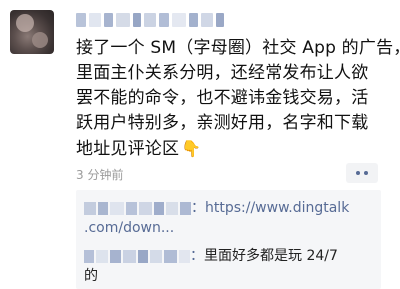 Image resolution: width=400 pixels, height=289 pixels. What do you see at coordinates (236, 149) in the screenshot?
I see `post-line-last: 地址见评论区 👇` at bounding box center [236, 149].